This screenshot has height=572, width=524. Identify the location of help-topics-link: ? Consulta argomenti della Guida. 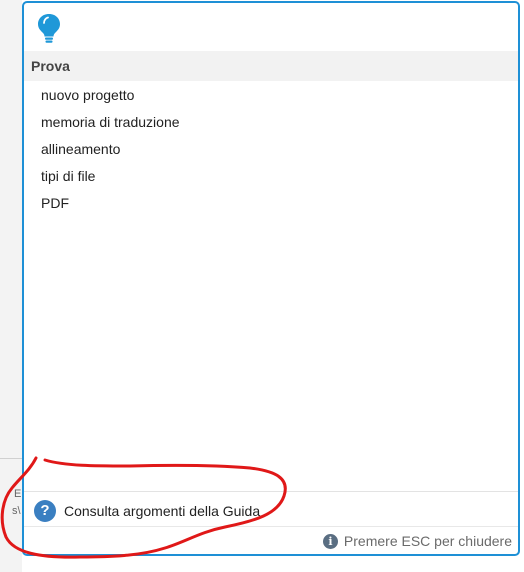
(147, 511).